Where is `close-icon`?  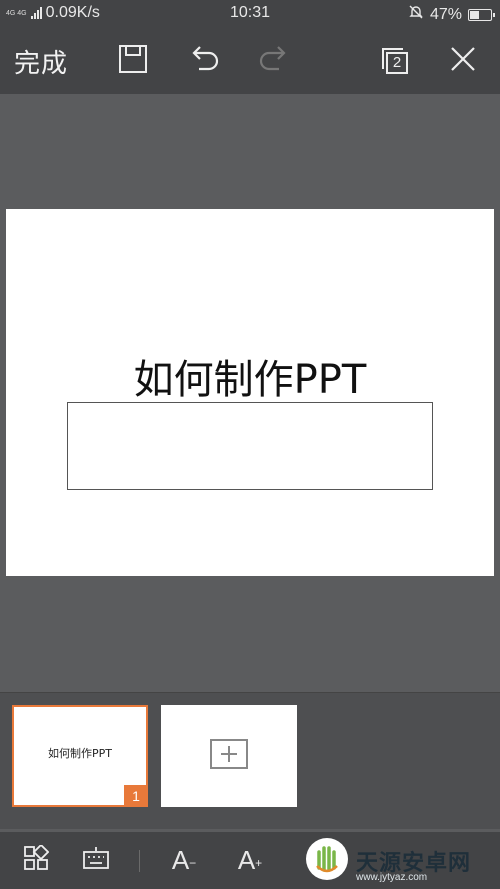
close-icon is located at coordinates (463, 61).